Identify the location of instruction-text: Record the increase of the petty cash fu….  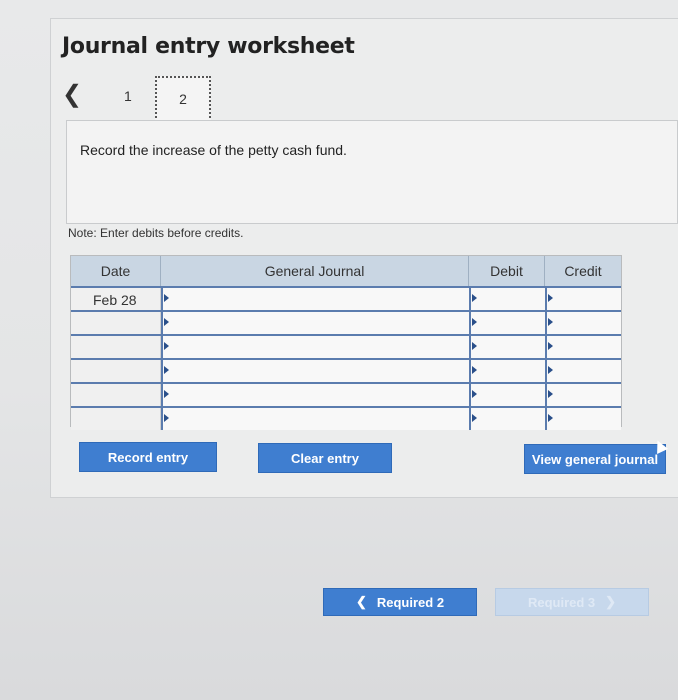
(213, 150).